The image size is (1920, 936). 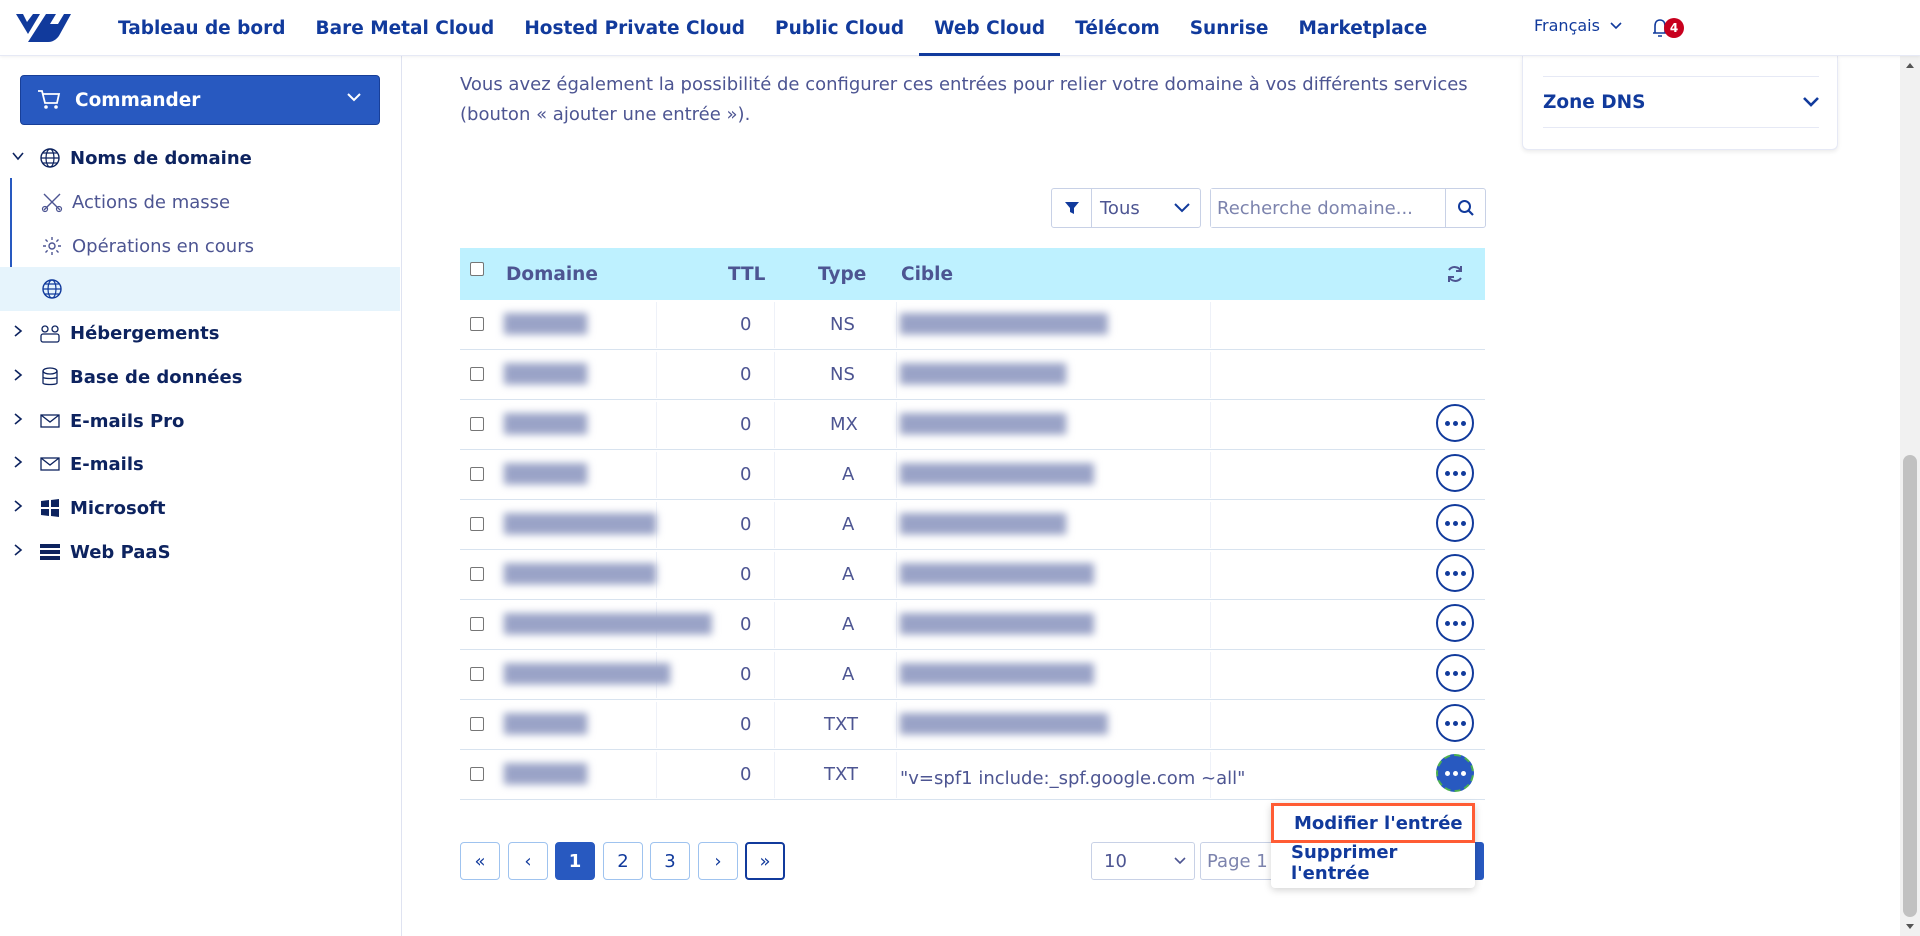 What do you see at coordinates (927, 274) in the screenshot?
I see `column-target: Cible` at bounding box center [927, 274].